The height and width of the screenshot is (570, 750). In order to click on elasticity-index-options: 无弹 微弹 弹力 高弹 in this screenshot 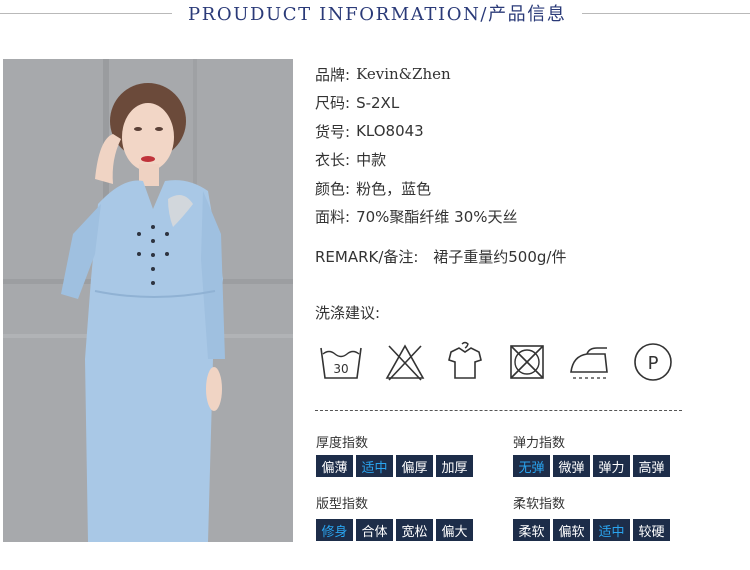, I will do `click(591, 466)`.